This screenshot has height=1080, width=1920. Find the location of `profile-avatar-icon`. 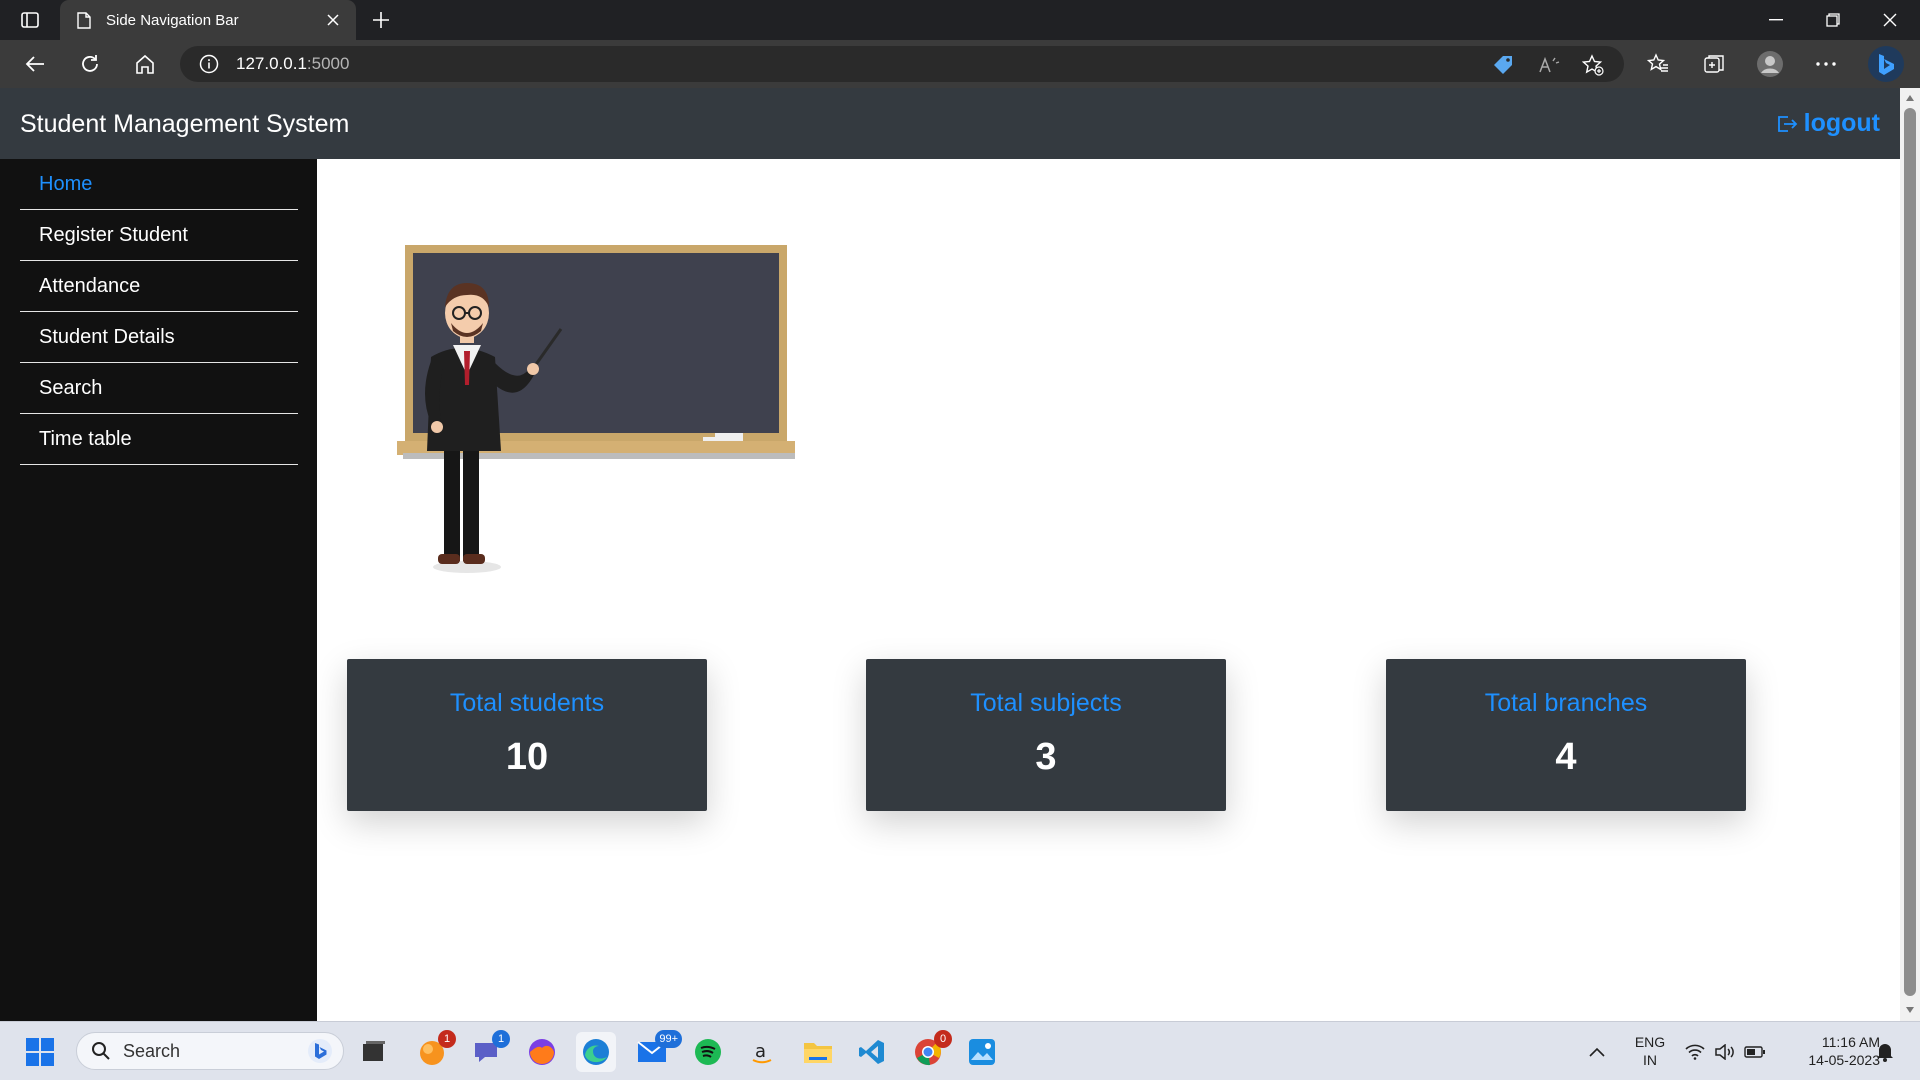

profile-avatar-icon is located at coordinates (1770, 64).